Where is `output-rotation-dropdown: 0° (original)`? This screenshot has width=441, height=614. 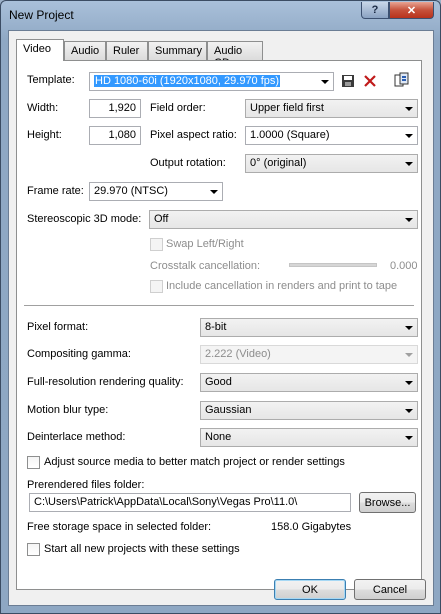 output-rotation-dropdown: 0° (original) is located at coordinates (331, 163).